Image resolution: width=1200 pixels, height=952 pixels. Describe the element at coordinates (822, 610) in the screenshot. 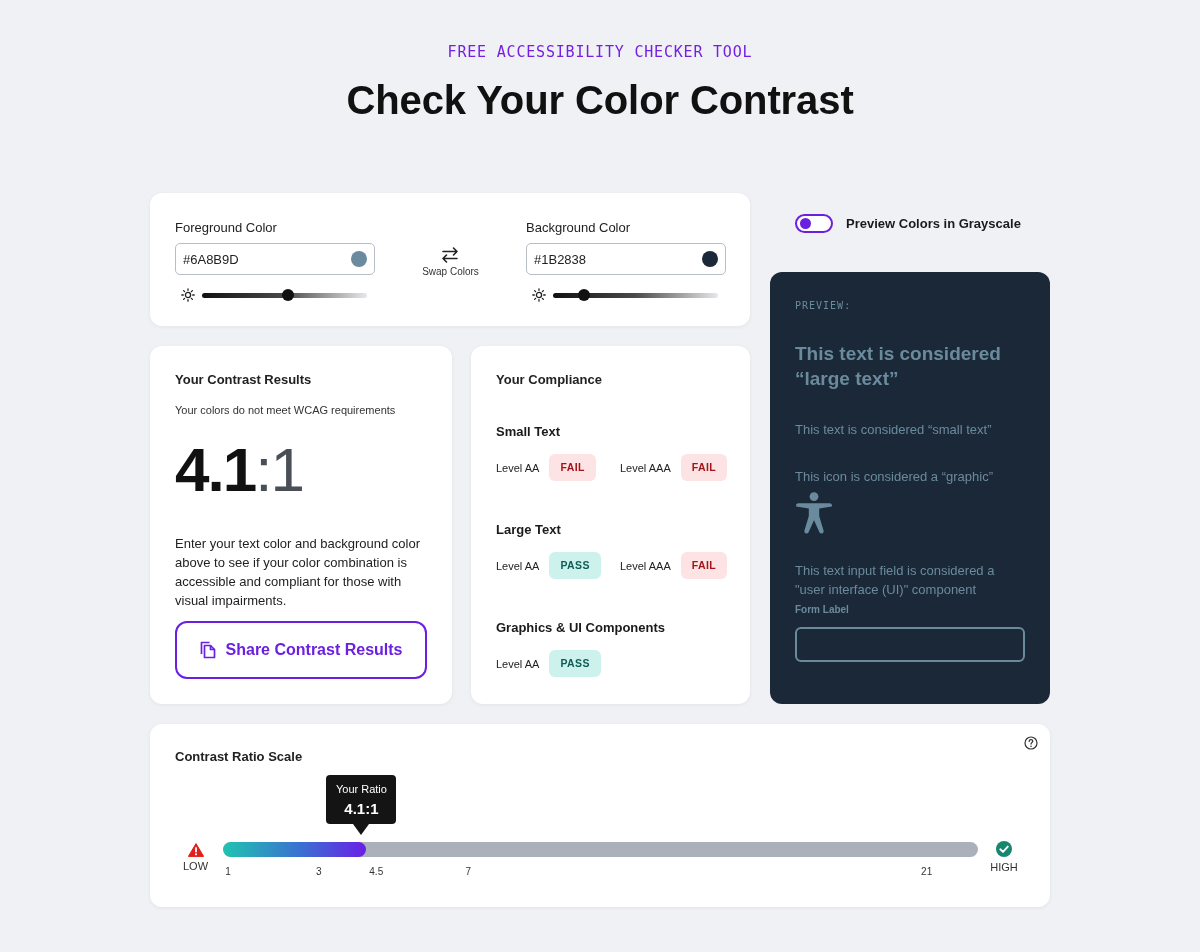

I see `form-label: Form Label` at that location.